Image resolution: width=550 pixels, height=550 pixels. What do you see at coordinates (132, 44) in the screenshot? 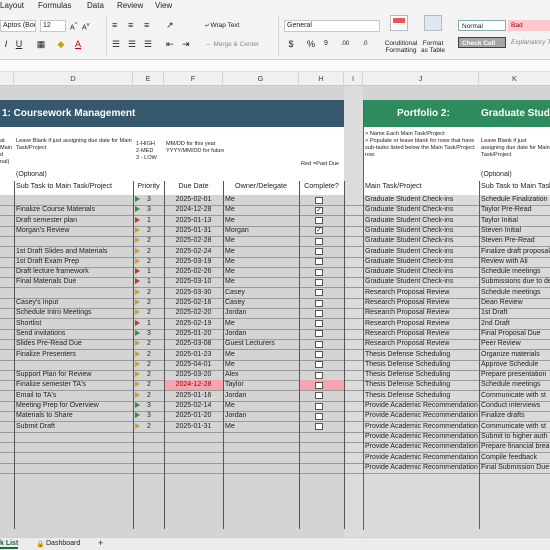
I see `align-center-icon: ☰` at bounding box center [132, 44].